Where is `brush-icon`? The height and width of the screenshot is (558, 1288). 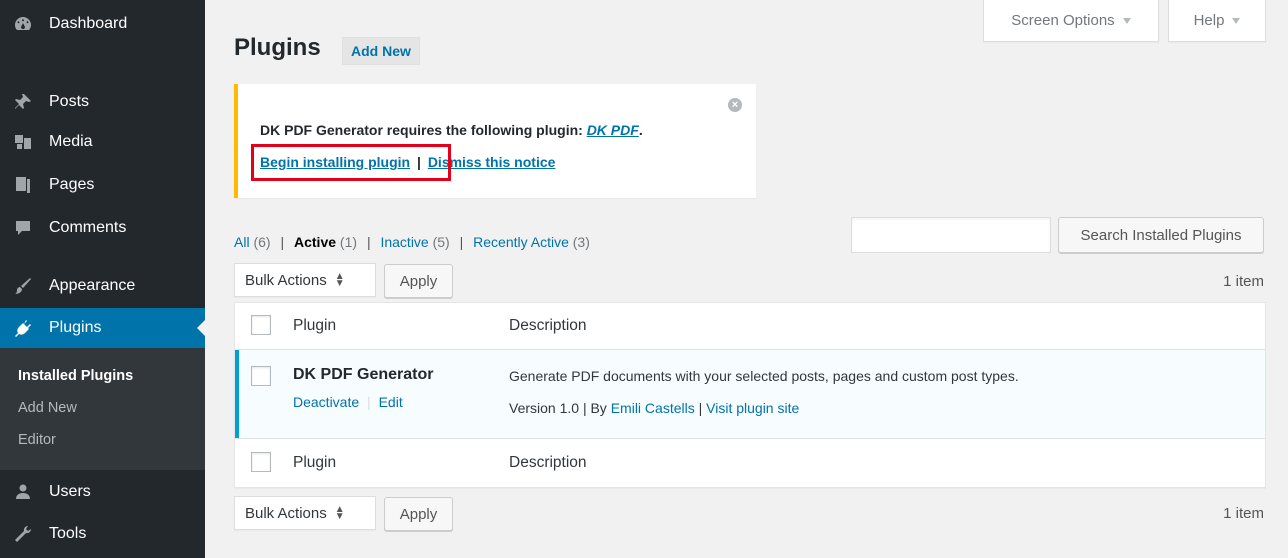 brush-icon is located at coordinates (23, 286).